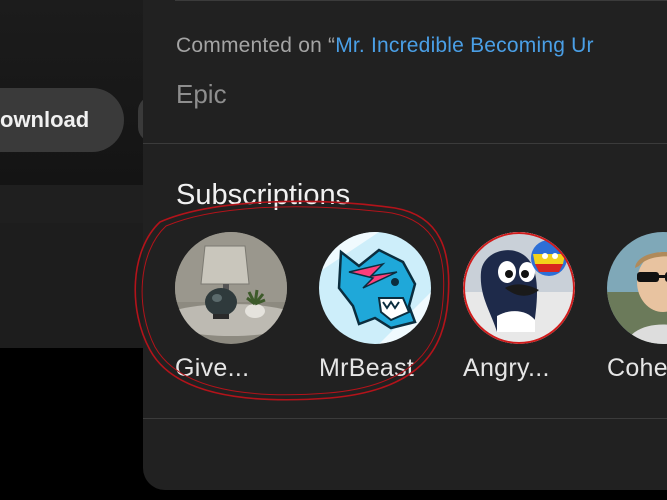  Describe the element at coordinates (405, 143) in the screenshot. I see `divider-activity` at that location.